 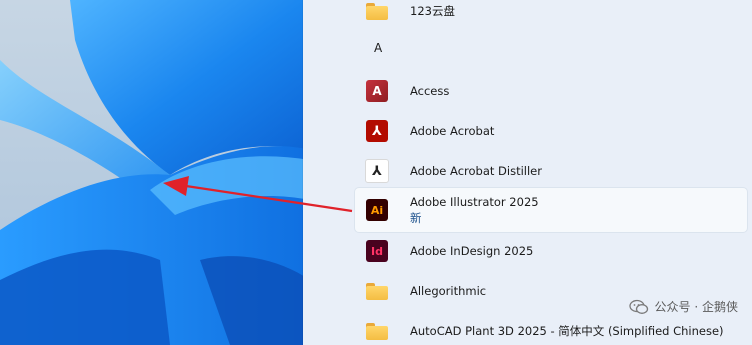 What do you see at coordinates (551, 251) in the screenshot?
I see `app-item-adobe-indesign-2025: Id Adobe InDesign 2025` at bounding box center [551, 251].